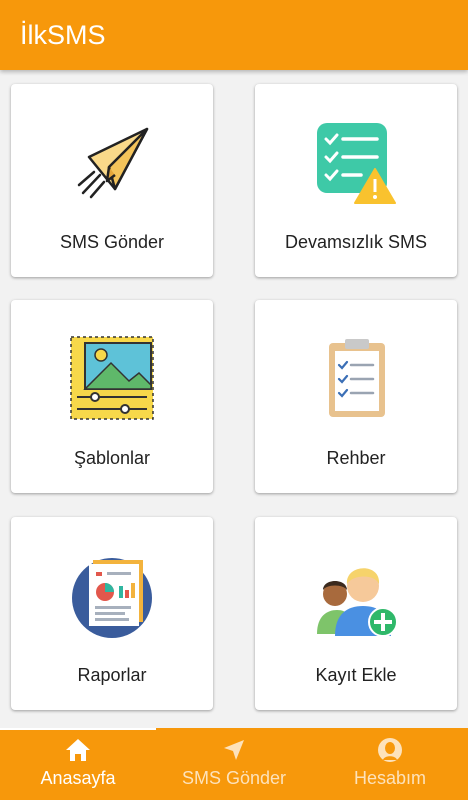  Describe the element at coordinates (78, 778) in the screenshot. I see `tab-label: Anasayfa` at that location.